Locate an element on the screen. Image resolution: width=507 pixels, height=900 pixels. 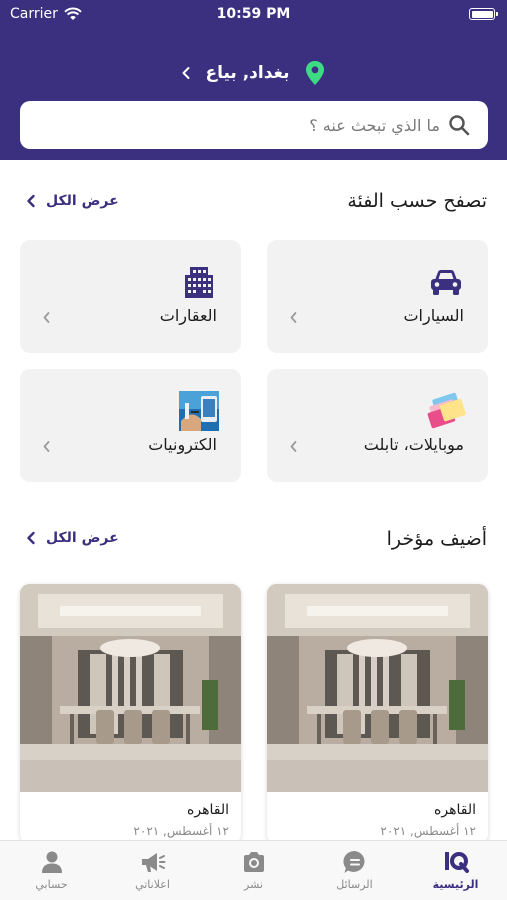
electronics-icon is located at coordinates (199, 411).